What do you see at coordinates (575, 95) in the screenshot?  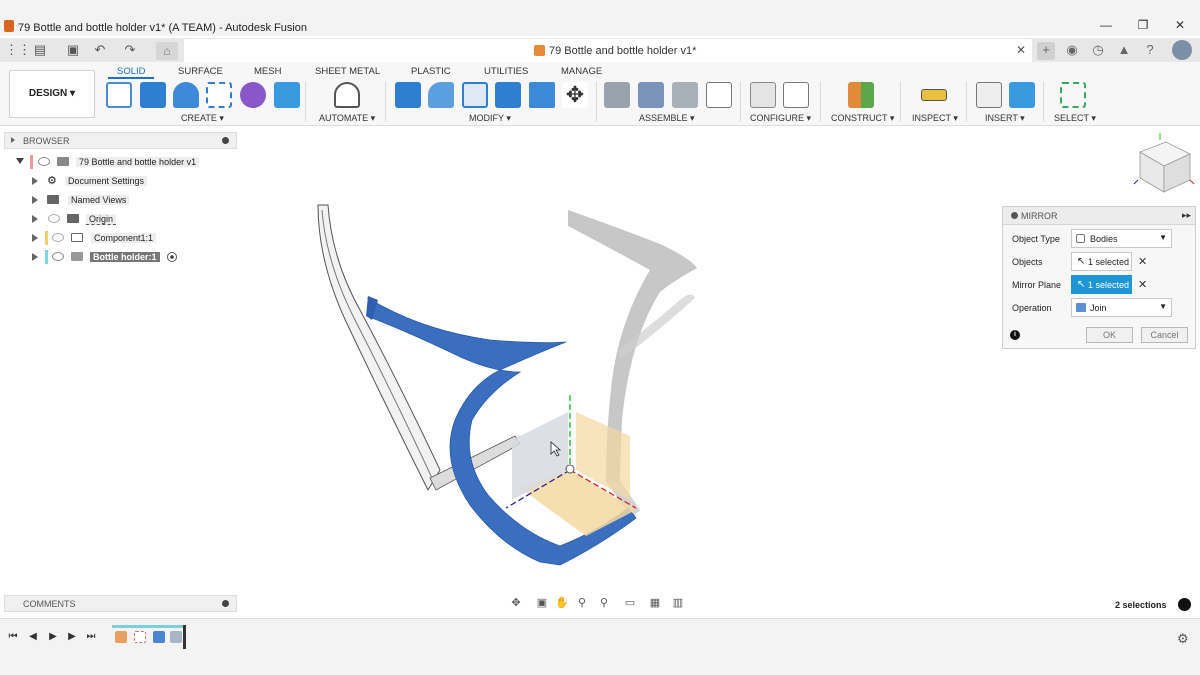 I see `move-copy-icon: ✥` at bounding box center [575, 95].